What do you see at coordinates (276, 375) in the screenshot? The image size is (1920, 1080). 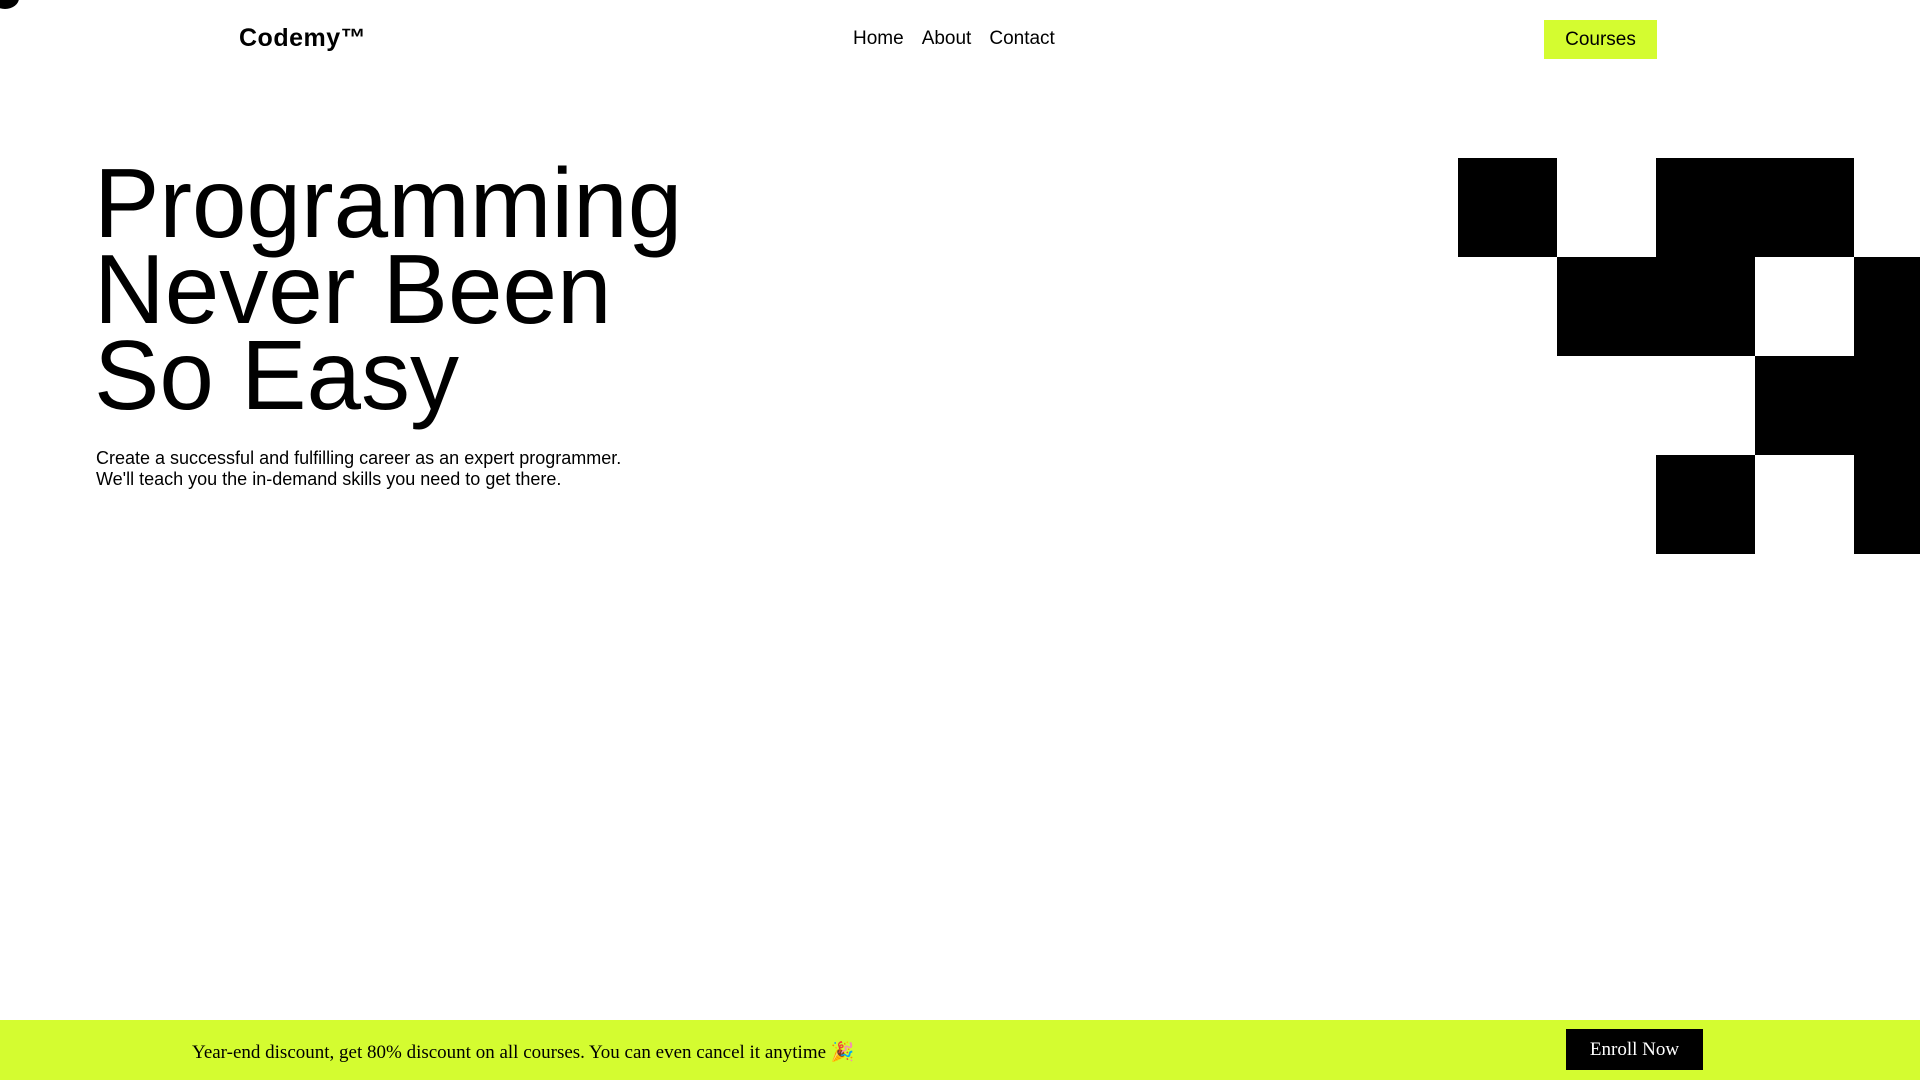 I see `hero-title-line: So Easy` at bounding box center [276, 375].